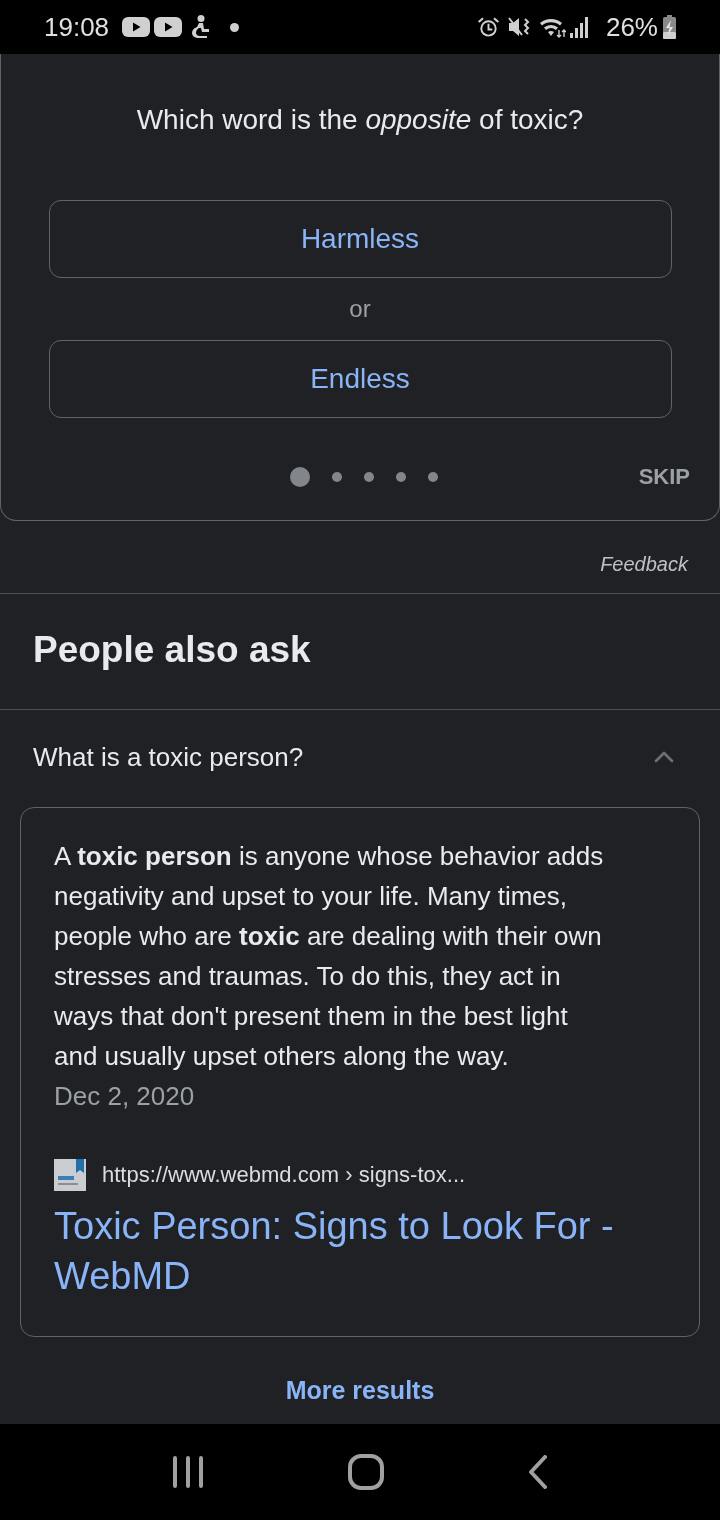  Describe the element at coordinates (488, 27) in the screenshot. I see `alarm-clock-icon` at that location.